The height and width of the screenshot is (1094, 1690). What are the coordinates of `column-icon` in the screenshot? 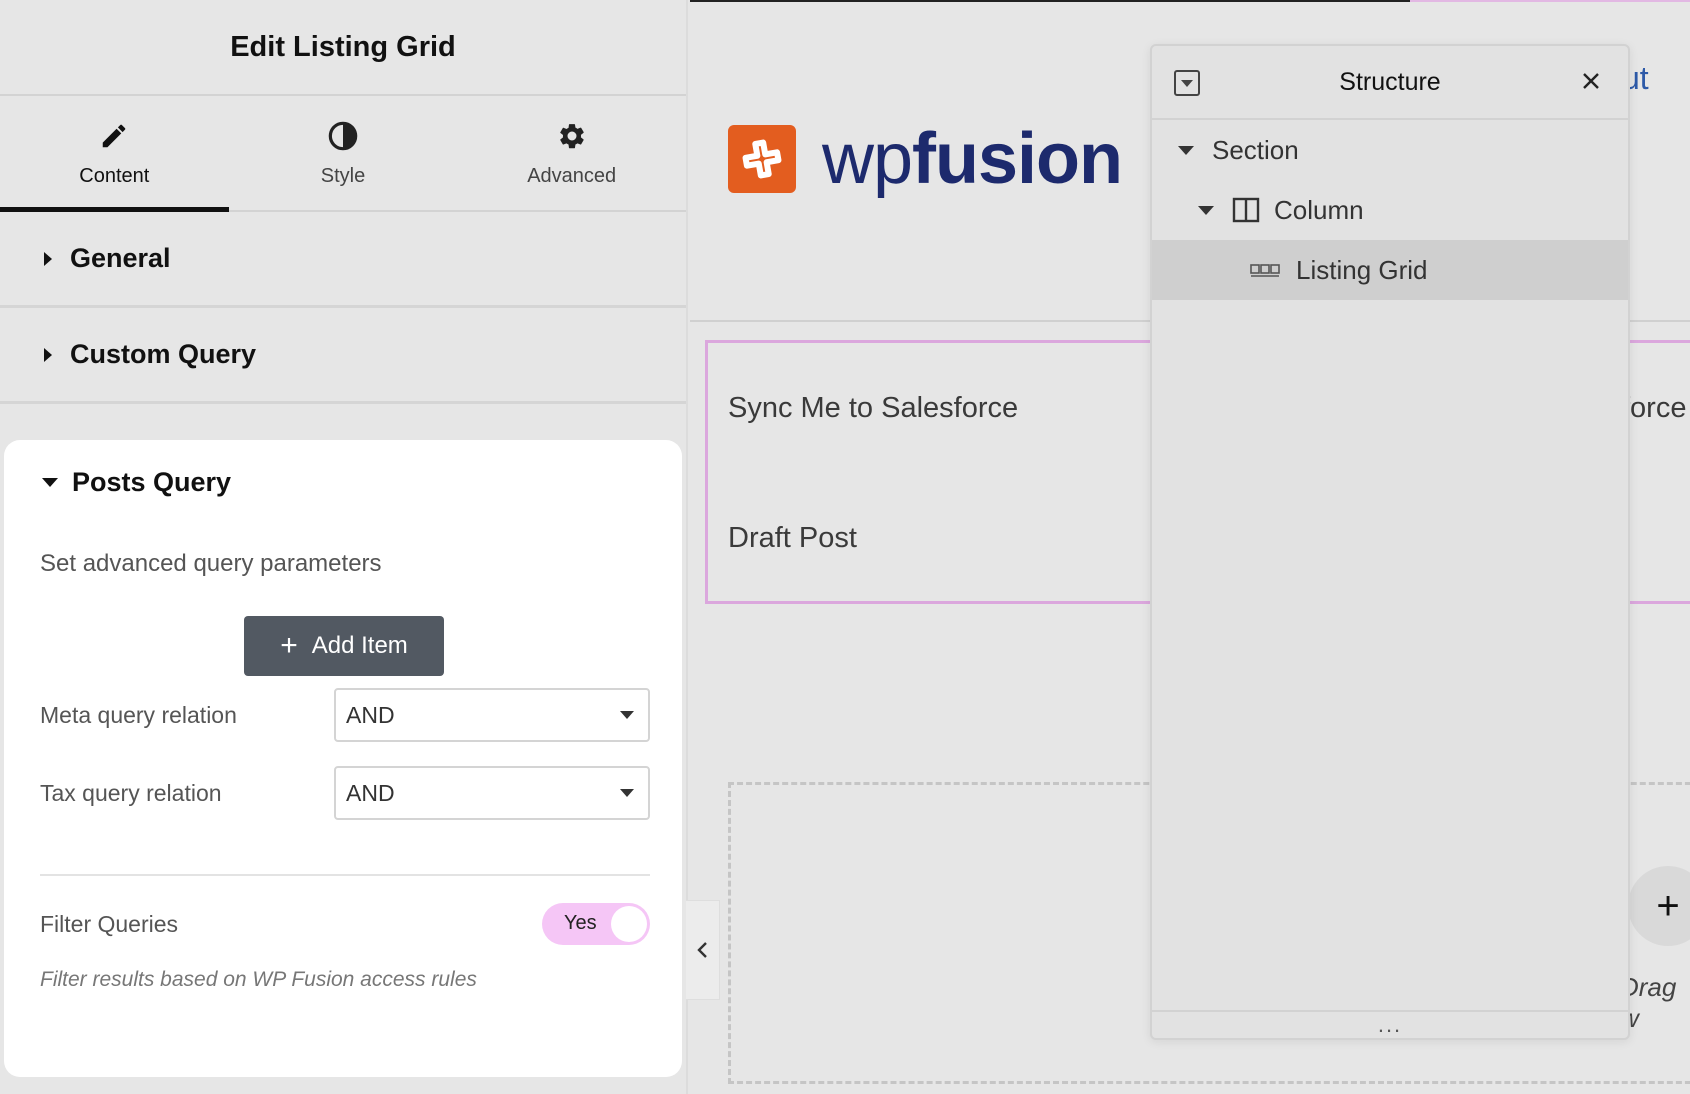 It's located at (1246, 210).